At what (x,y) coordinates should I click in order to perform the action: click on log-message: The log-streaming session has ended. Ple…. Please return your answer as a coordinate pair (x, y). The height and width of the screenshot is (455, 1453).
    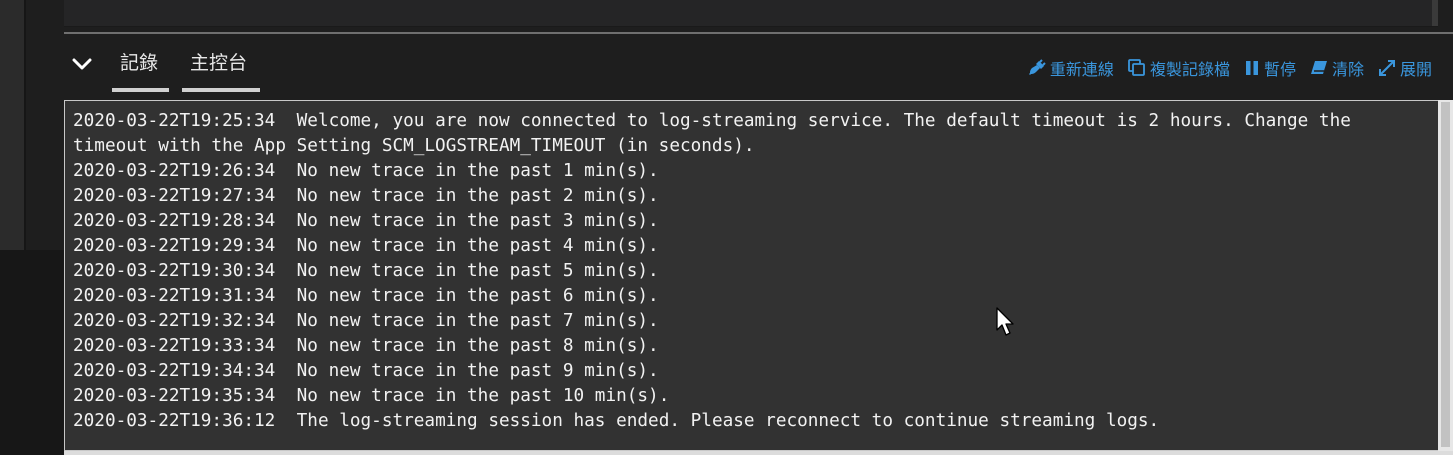
    Looking at the image, I should click on (728, 421).